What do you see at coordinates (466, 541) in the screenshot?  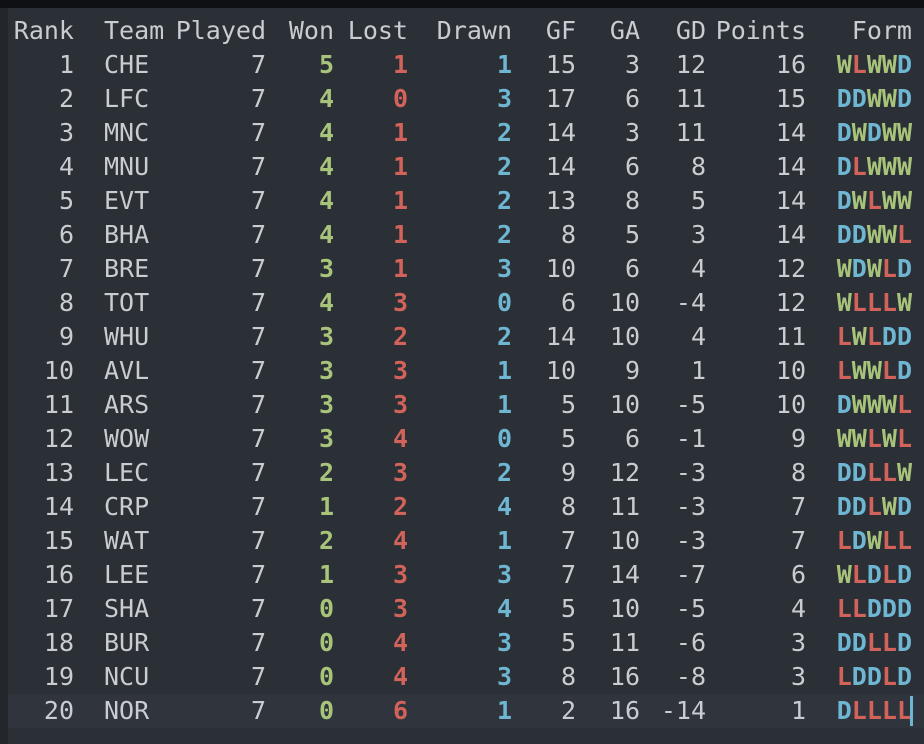 I see `table-row: 15 WAT 7 2 4 1 7 10 -3 7 LDWLL` at bounding box center [466, 541].